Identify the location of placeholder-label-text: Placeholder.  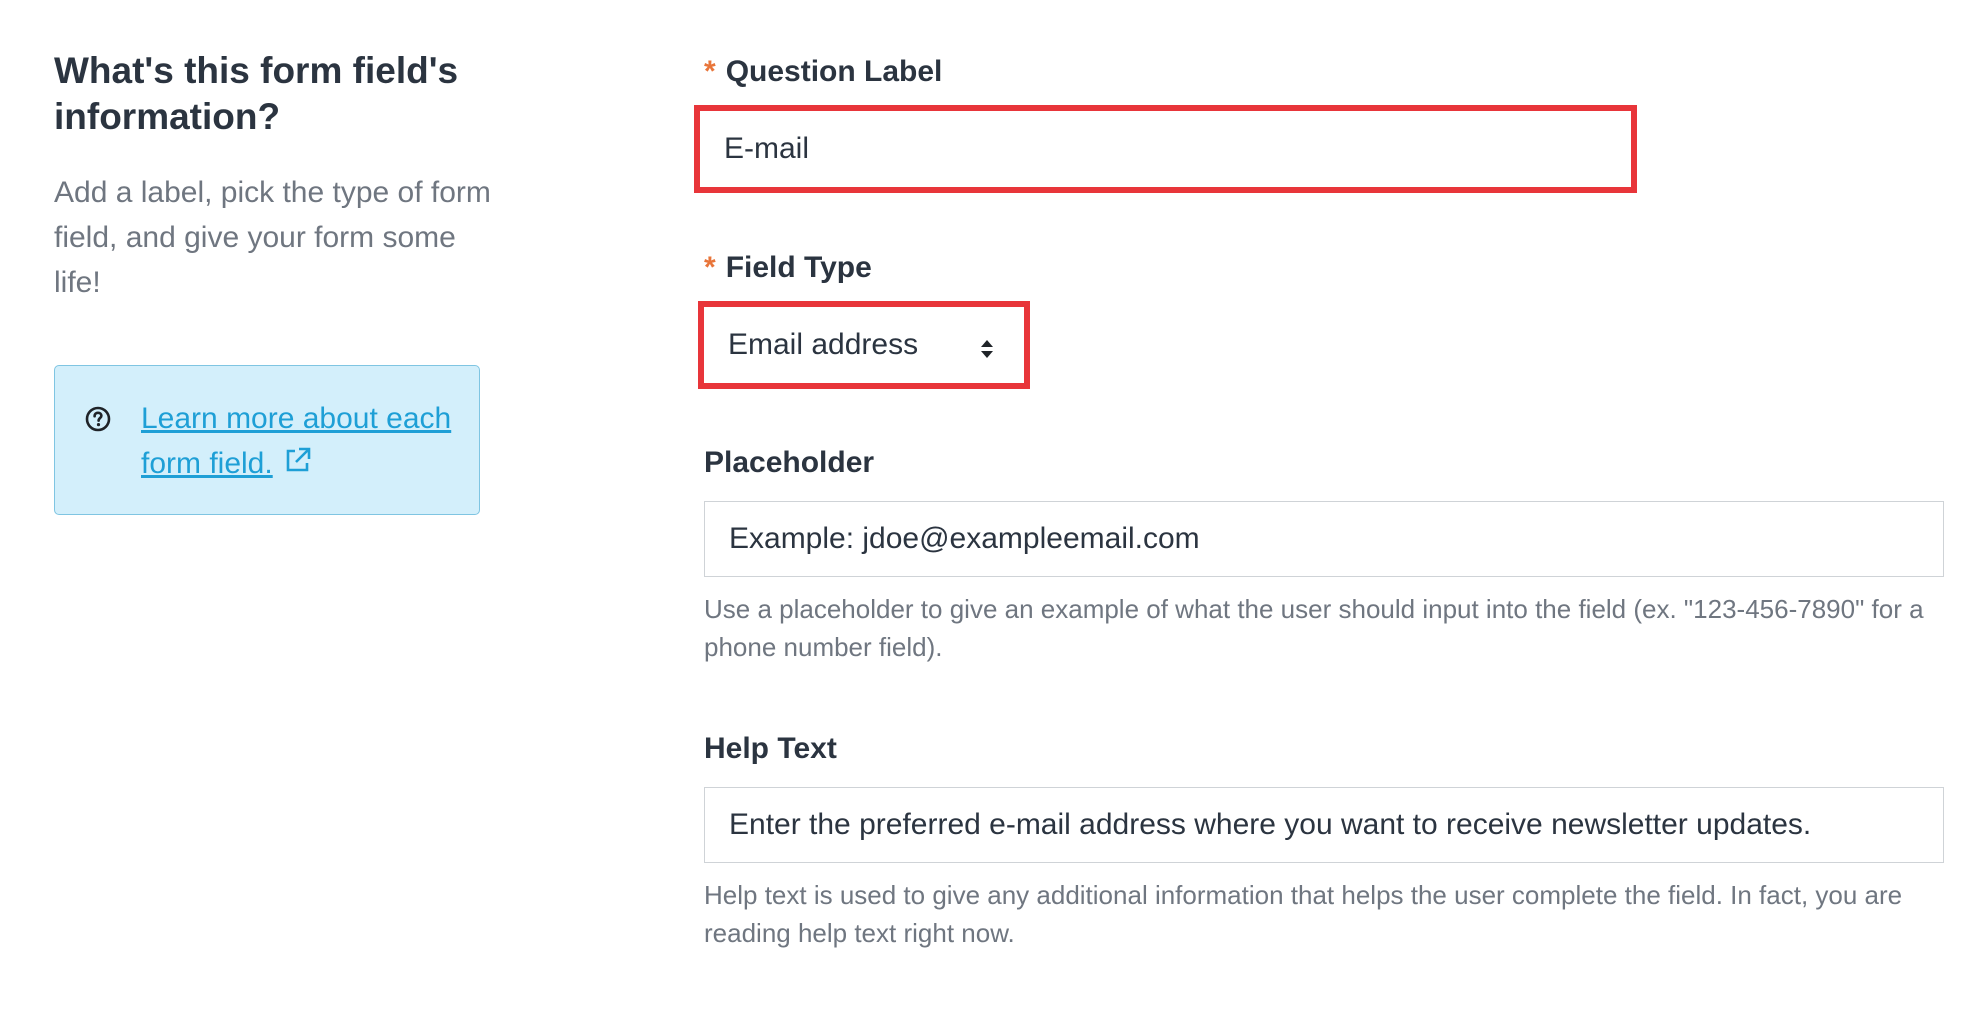
(789, 462).